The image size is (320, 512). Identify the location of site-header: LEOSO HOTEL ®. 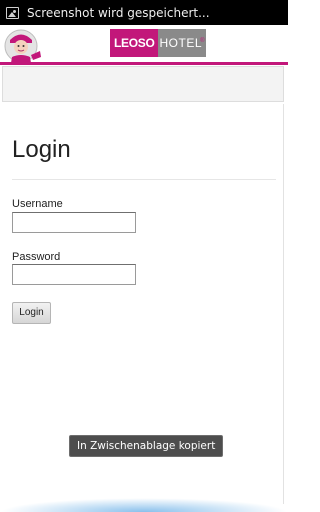
(144, 45).